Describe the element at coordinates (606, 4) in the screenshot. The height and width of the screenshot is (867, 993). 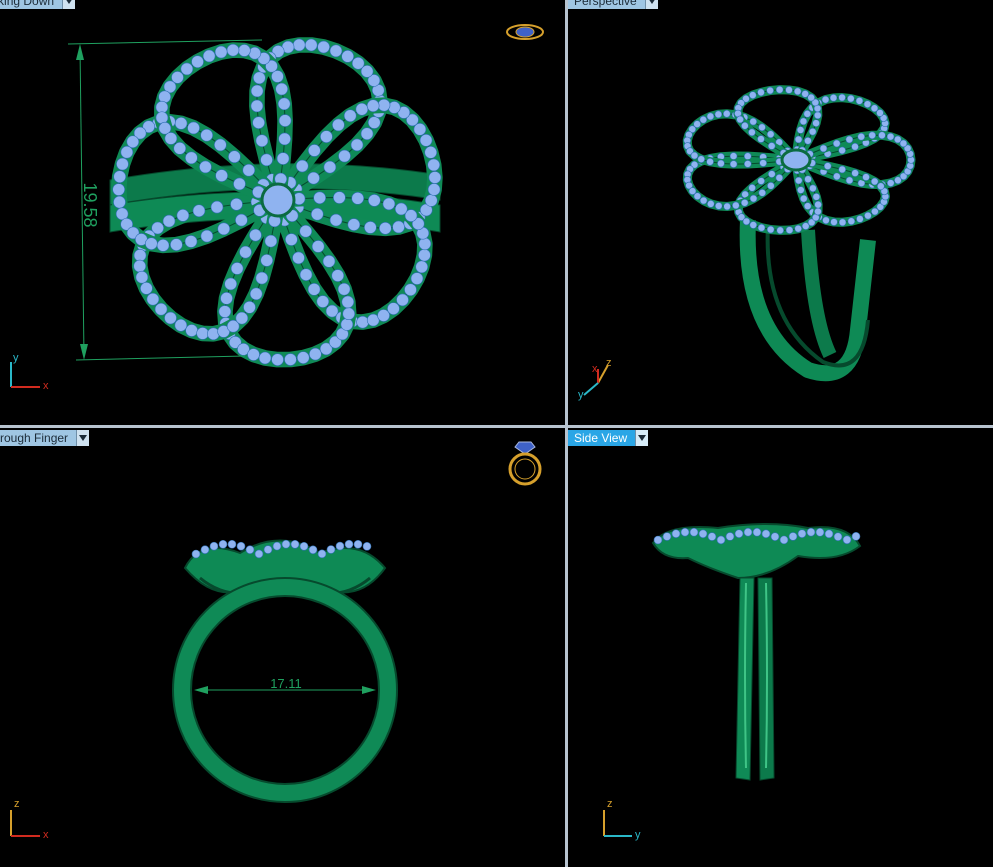
I see `viewport-title-label: Perspective` at that location.